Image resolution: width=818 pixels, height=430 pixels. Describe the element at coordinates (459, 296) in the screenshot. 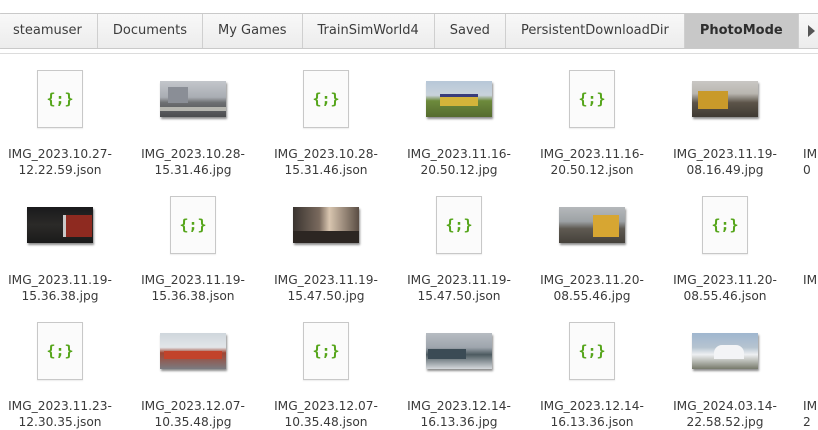

I see `file-name-line2: 15.47.50.json` at that location.